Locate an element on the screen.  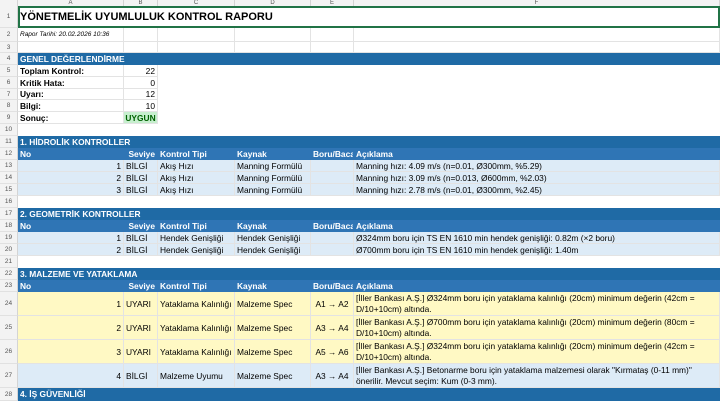
report-date: Rapor Tarihi: 20.02.2026 10:36 is located at coordinates (71, 35).